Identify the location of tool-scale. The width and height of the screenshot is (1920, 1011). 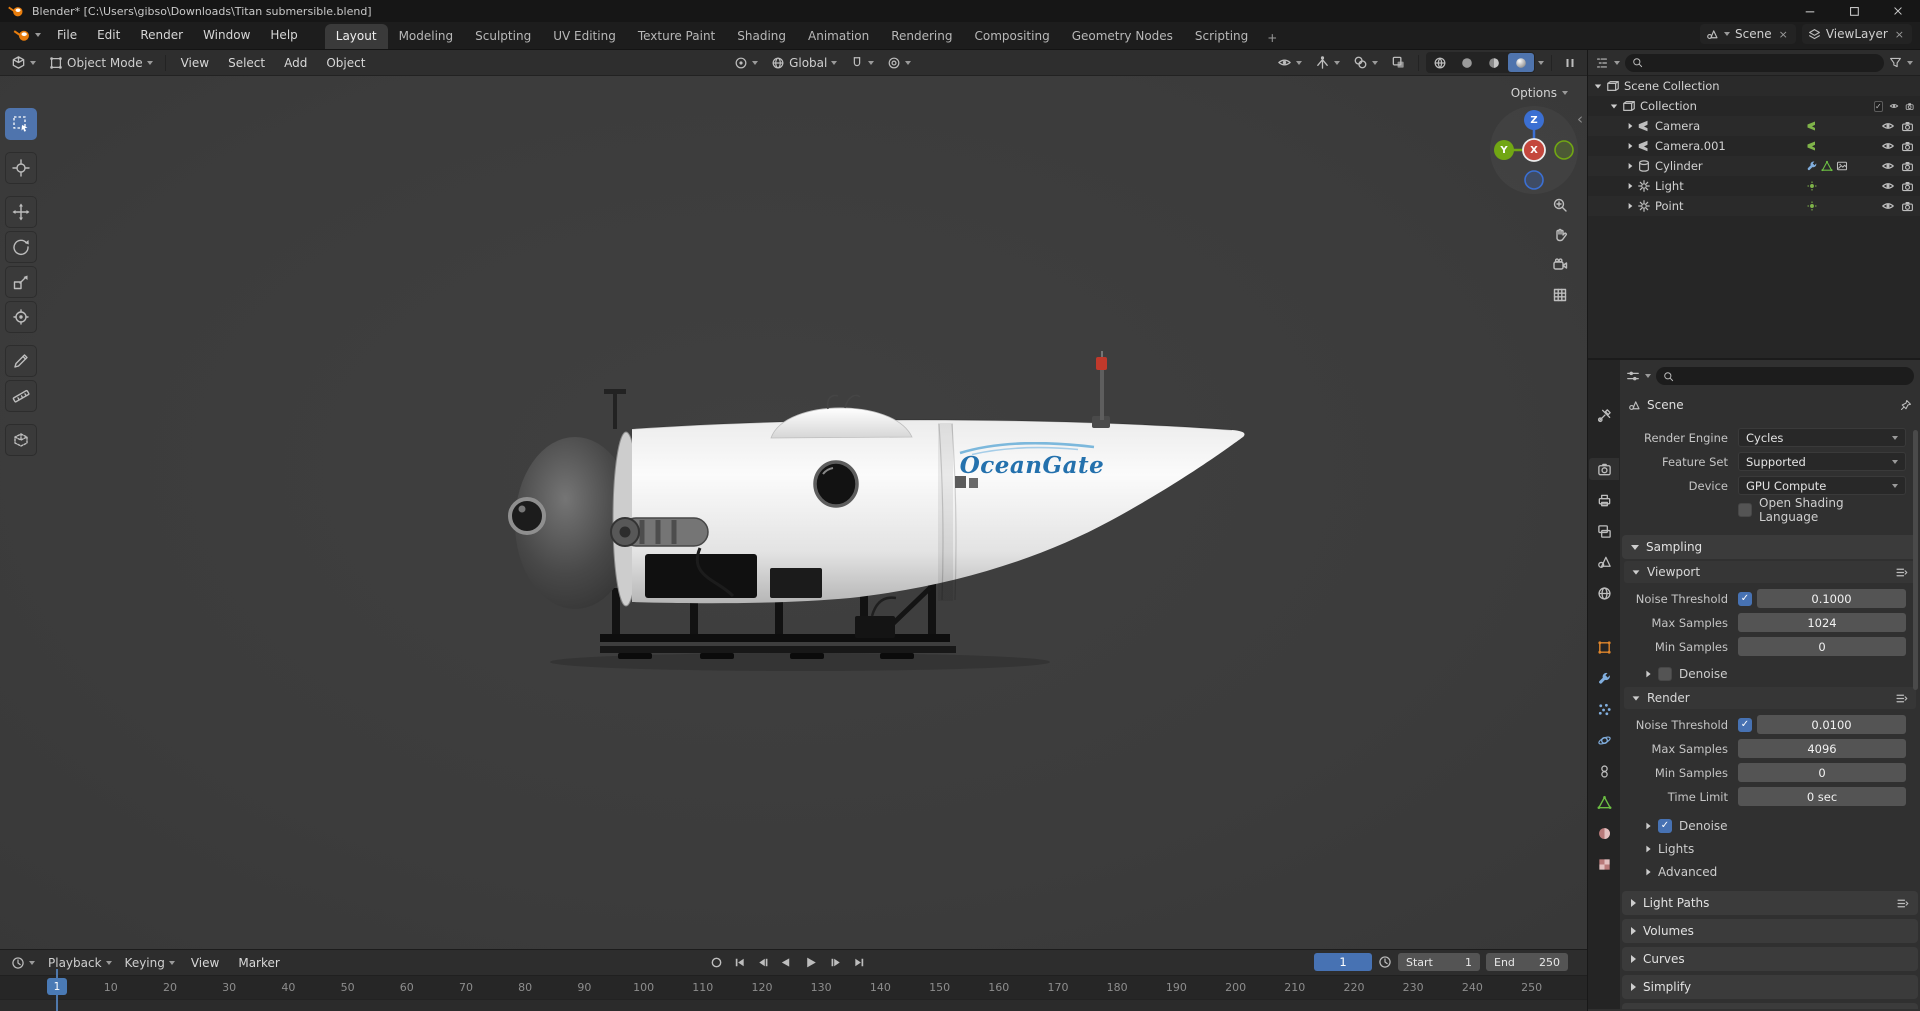
(21, 282).